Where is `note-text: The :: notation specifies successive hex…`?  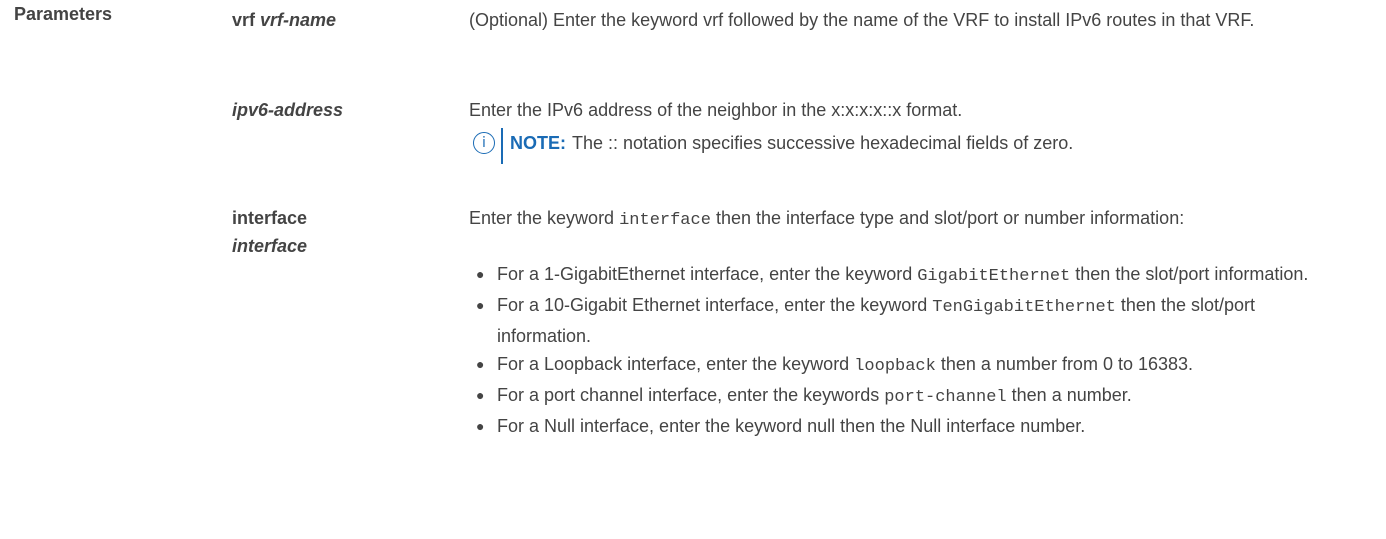
note-text: The :: notation specifies successive hex… is located at coordinates (823, 142).